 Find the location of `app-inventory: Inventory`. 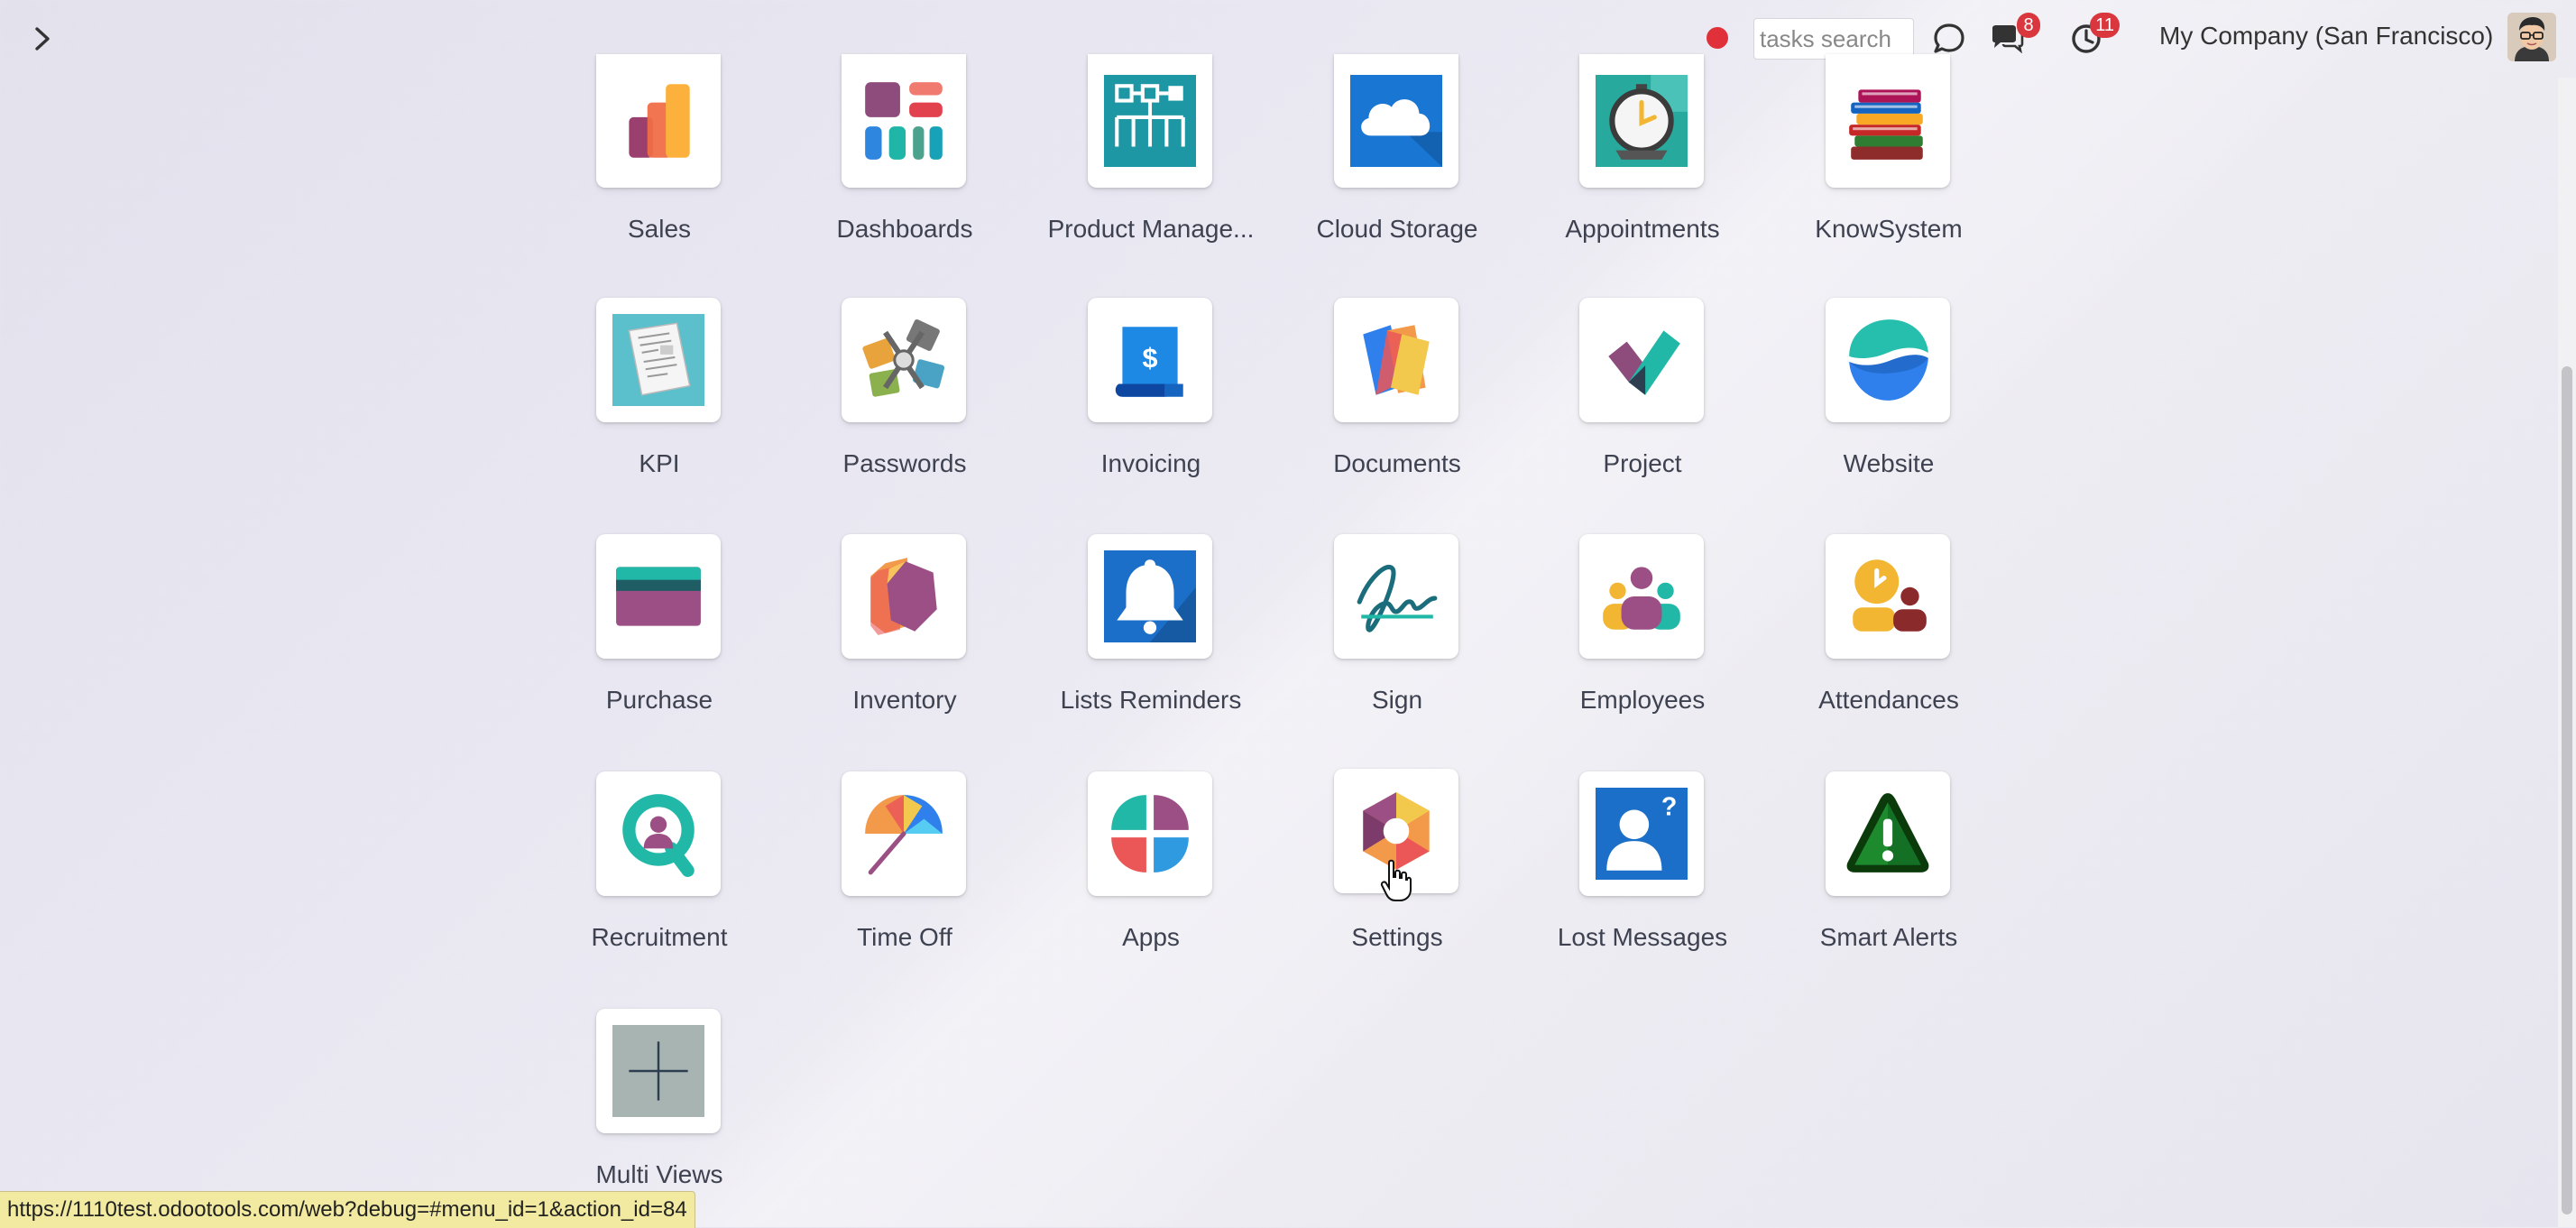

app-inventory: Inventory is located at coordinates (904, 642).